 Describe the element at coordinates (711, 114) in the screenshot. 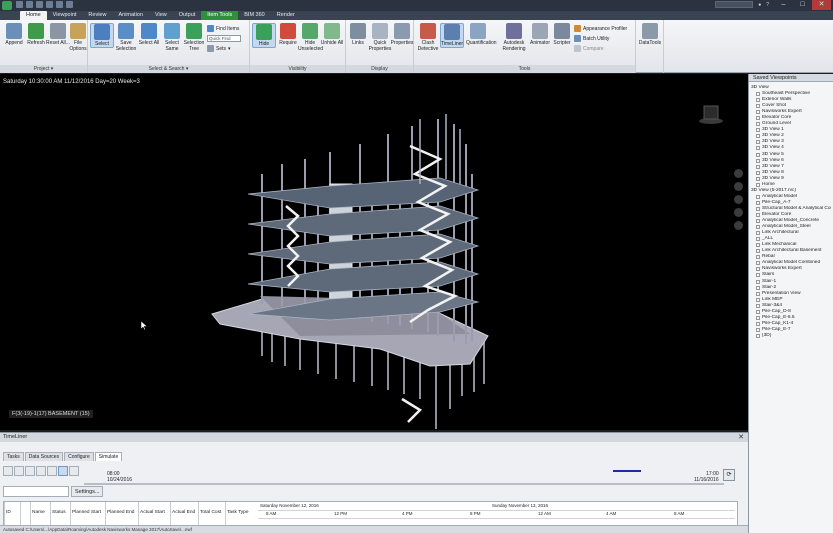

I see `viewcube-icon` at that location.